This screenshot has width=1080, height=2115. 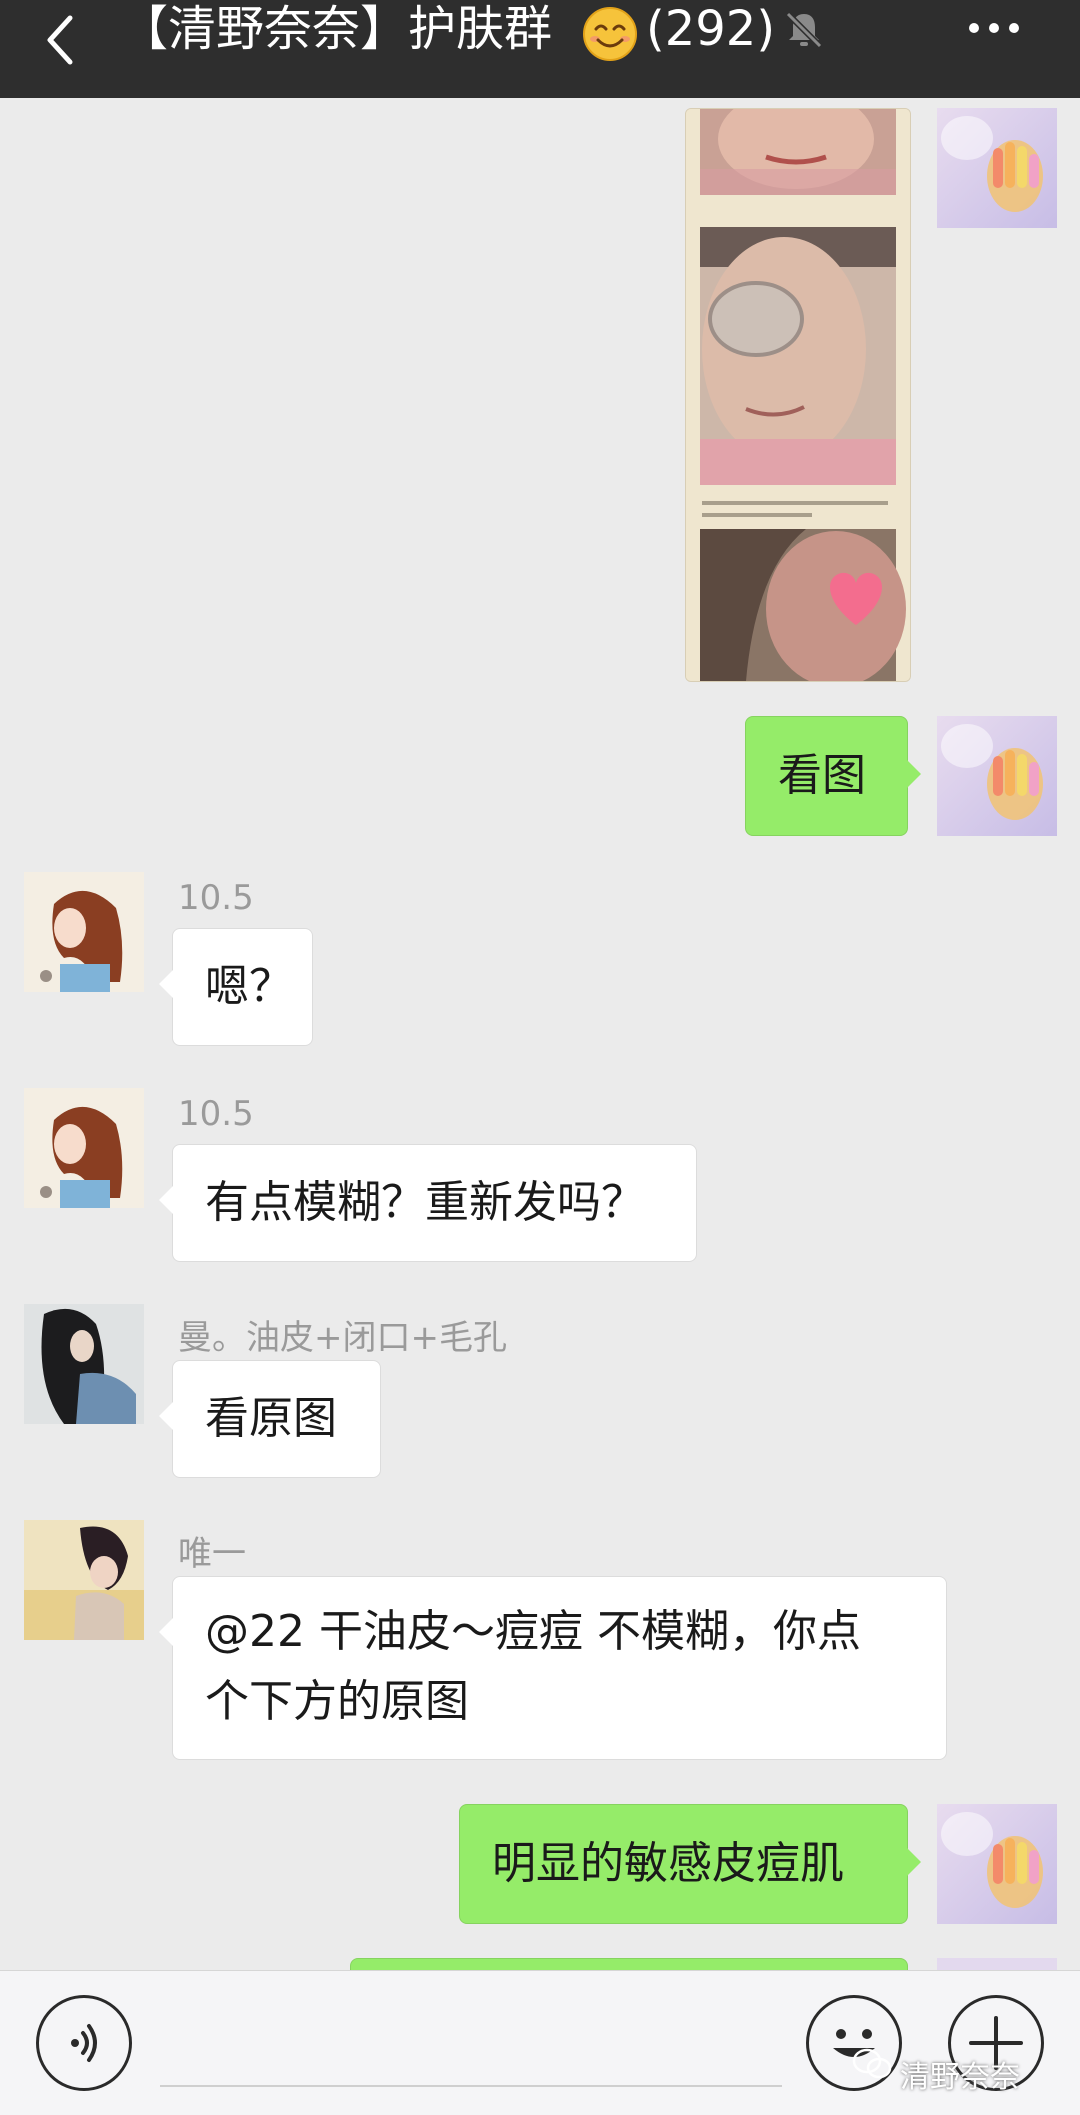 I want to click on message-bubble: @22 干油皮～痘痘 不模糊，你点 个下方的原图, so click(x=559, y=1668).